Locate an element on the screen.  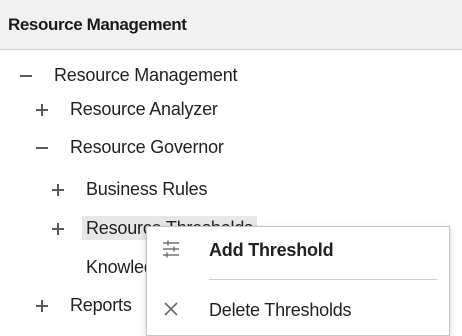
close-icon is located at coordinates (171, 309).